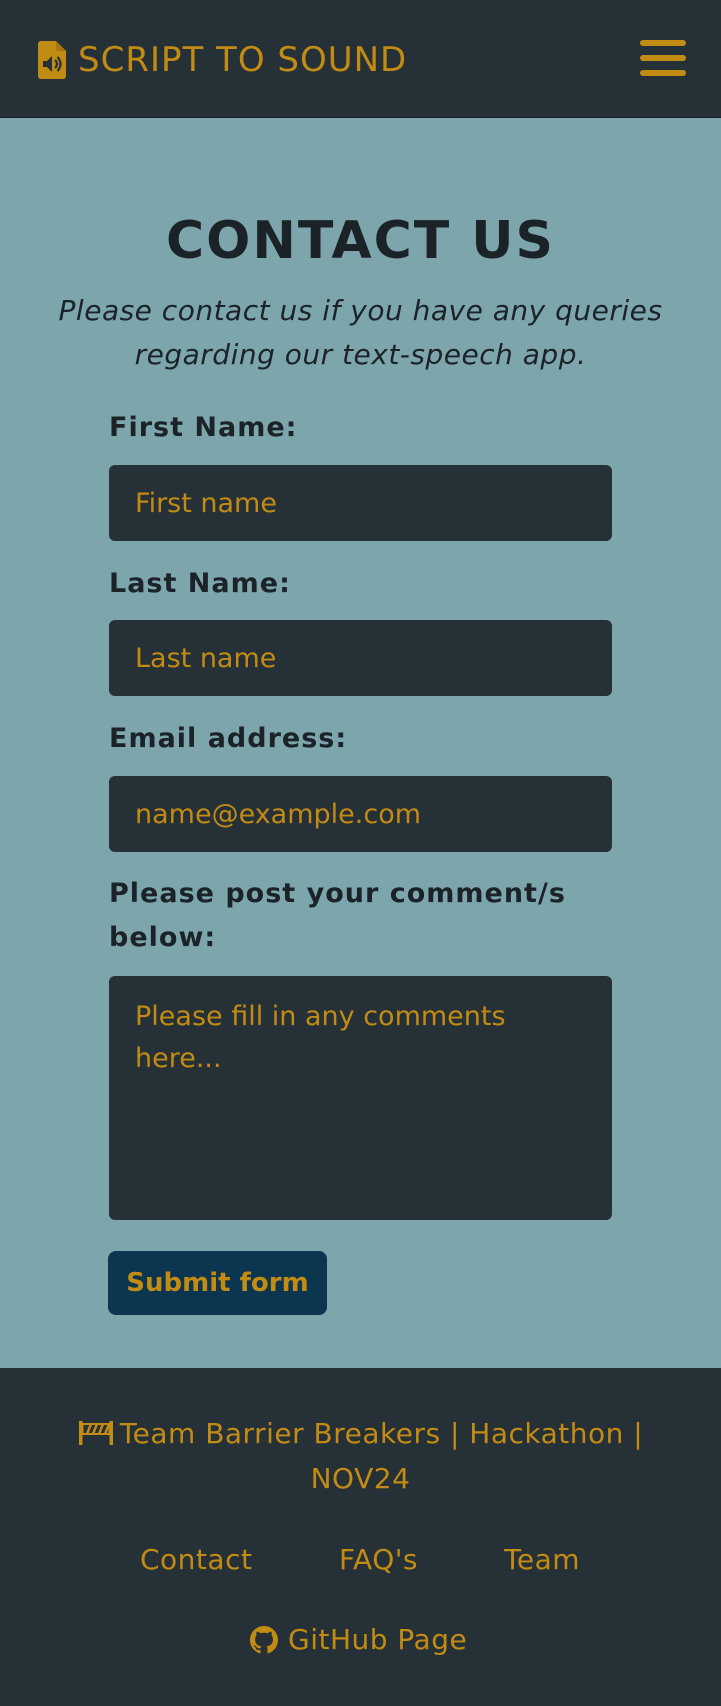  Describe the element at coordinates (337, 915) in the screenshot. I see `comments-label: Please post your comment/s below:` at that location.